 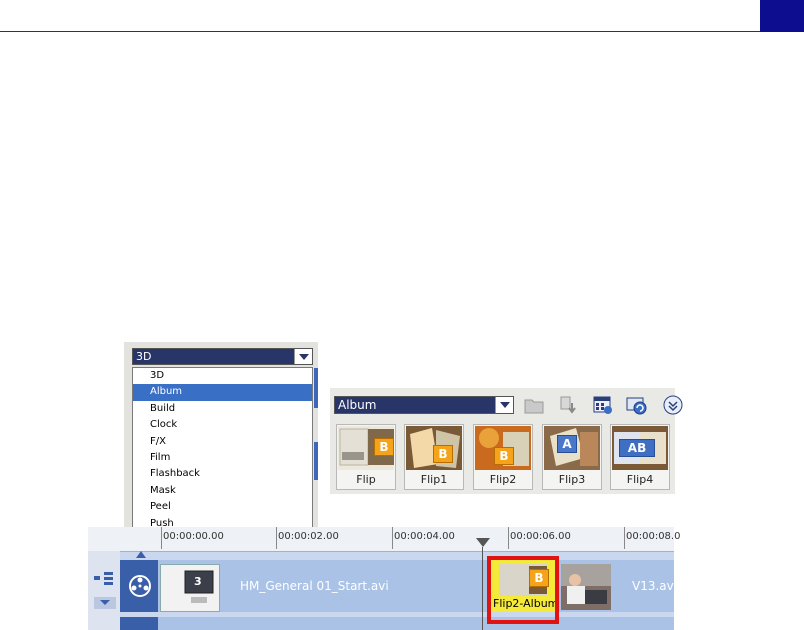 What do you see at coordinates (424, 405) in the screenshot?
I see `library-folder-select: Album` at bounding box center [424, 405].